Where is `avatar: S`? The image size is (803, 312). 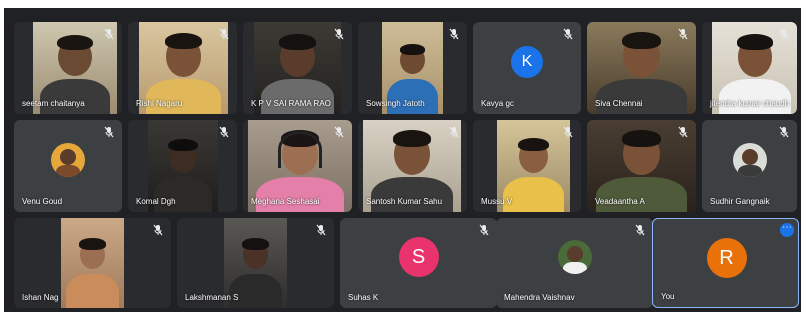 avatar: S is located at coordinates (418, 257).